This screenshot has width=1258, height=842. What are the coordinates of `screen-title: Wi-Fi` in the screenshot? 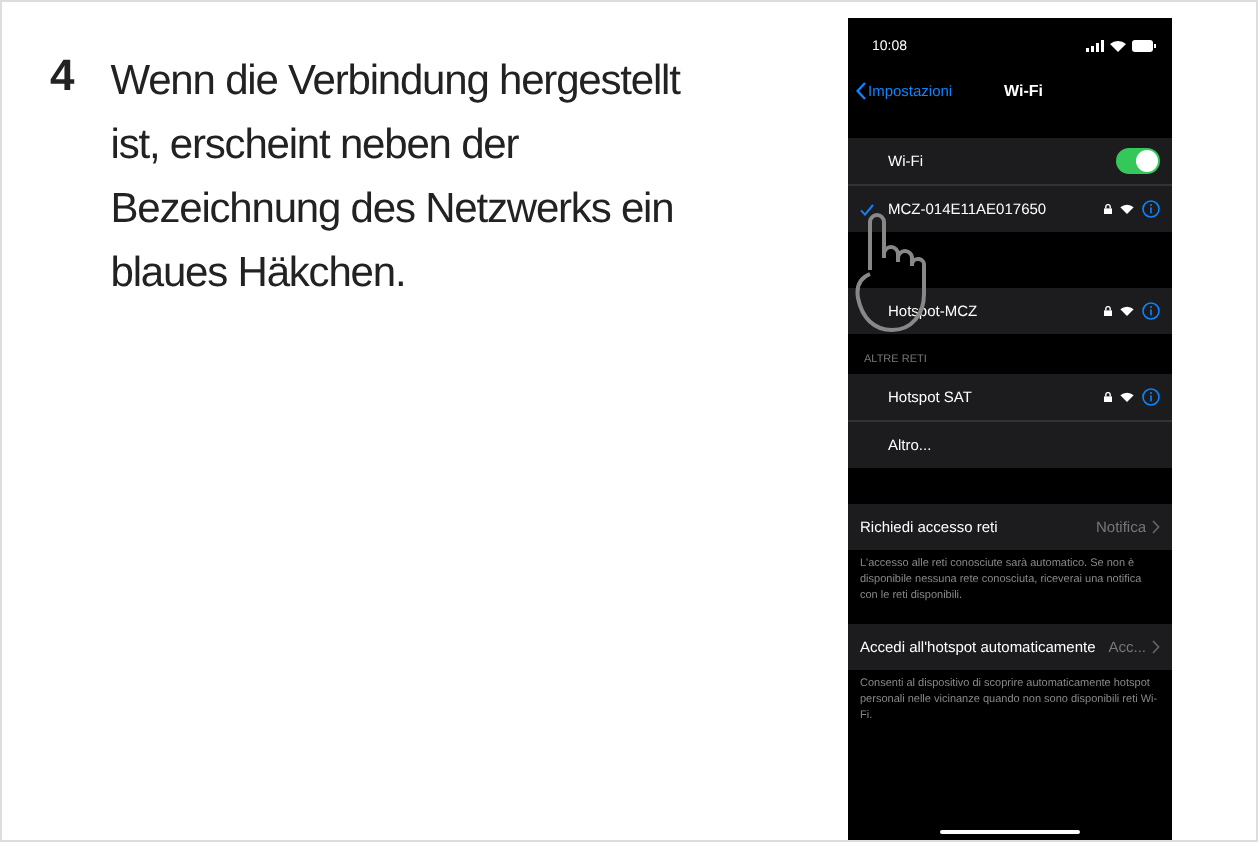 It's located at (1023, 90).